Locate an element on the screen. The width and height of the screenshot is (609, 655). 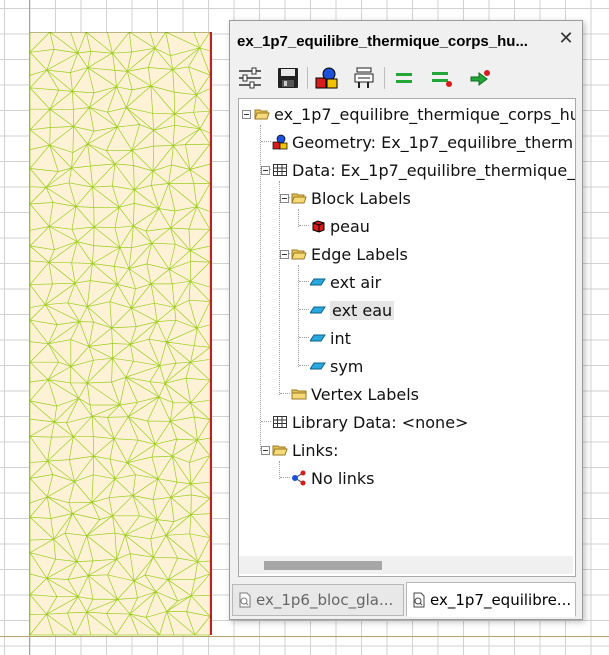
tree-item-label: No links is located at coordinates (343, 478).